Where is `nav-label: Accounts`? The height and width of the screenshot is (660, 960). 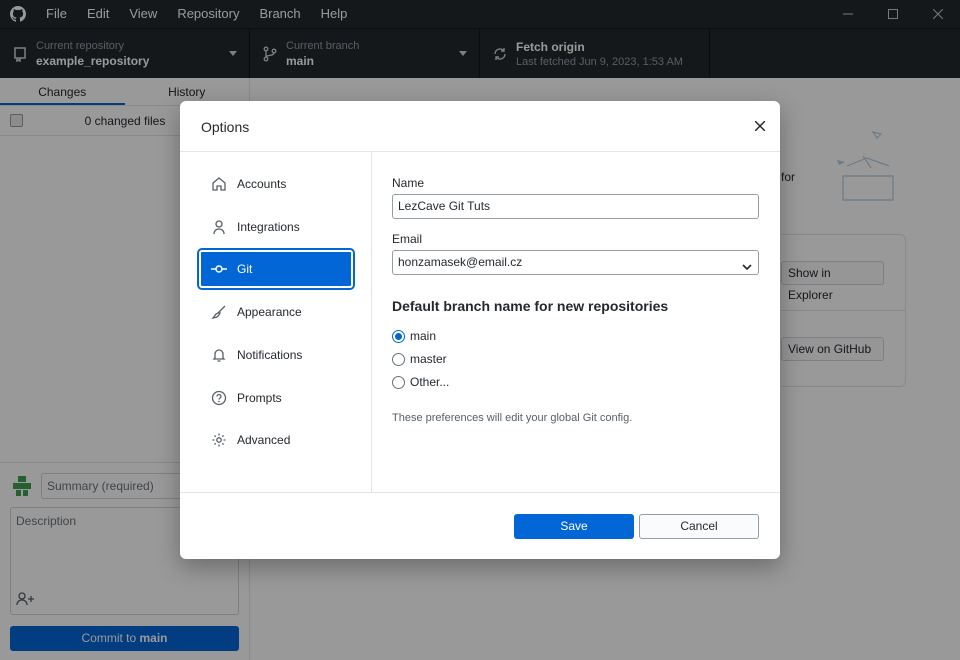 nav-label: Accounts is located at coordinates (262, 184).